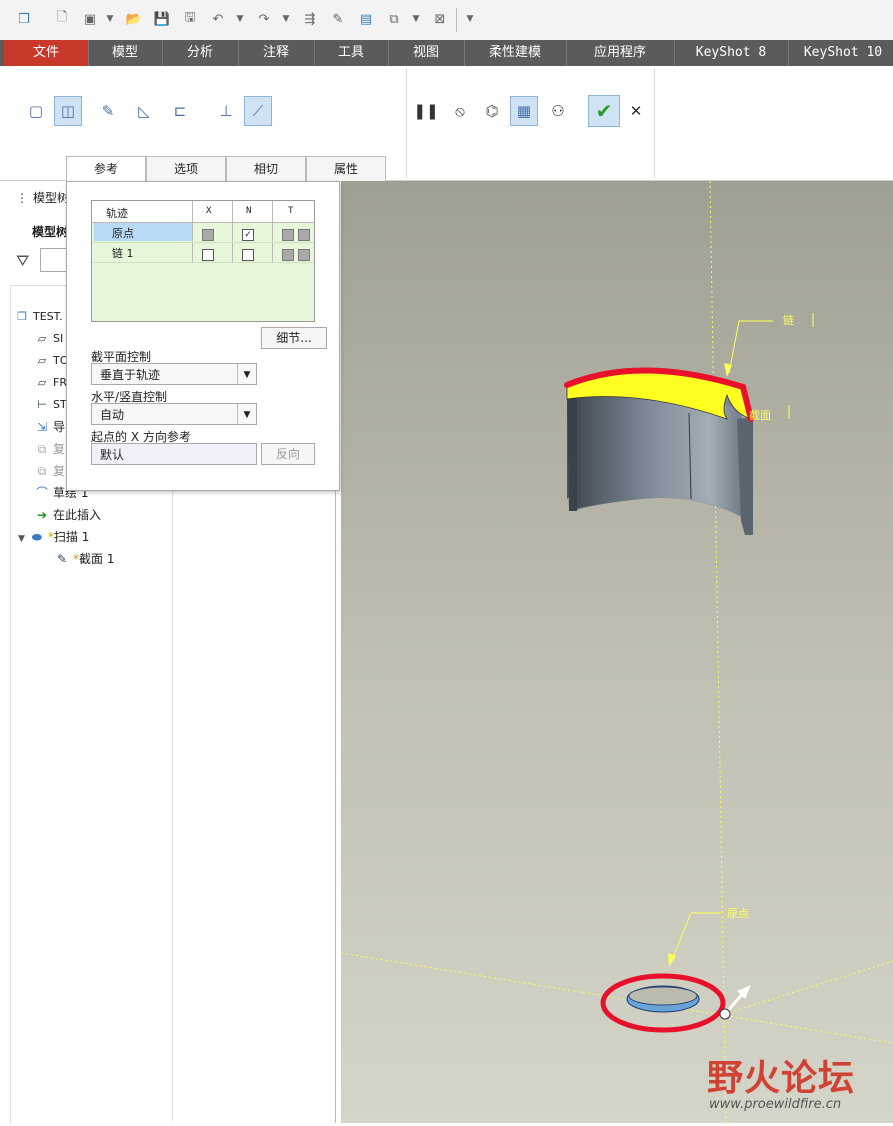 This screenshot has height=1126, width=893. What do you see at coordinates (143, 232) in the screenshot?
I see `table-row-selected-bg` at bounding box center [143, 232].